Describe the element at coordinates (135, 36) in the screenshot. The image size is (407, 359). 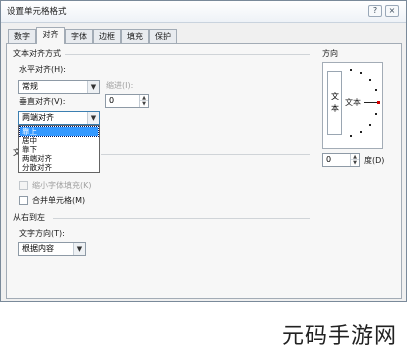
I see `tab-fill: 填充` at that location.